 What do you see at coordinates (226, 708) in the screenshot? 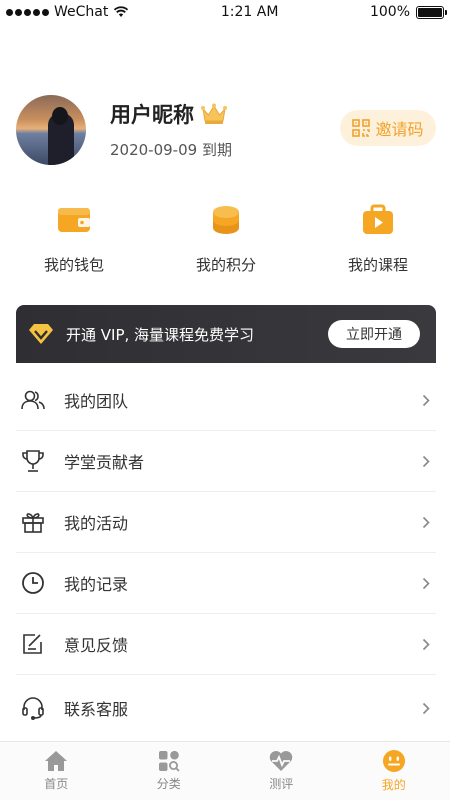
I see `menu-item-support: 联系客服` at bounding box center [226, 708].